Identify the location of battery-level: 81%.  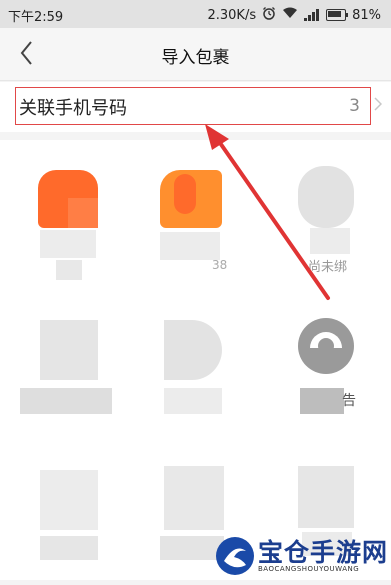
(366, 15).